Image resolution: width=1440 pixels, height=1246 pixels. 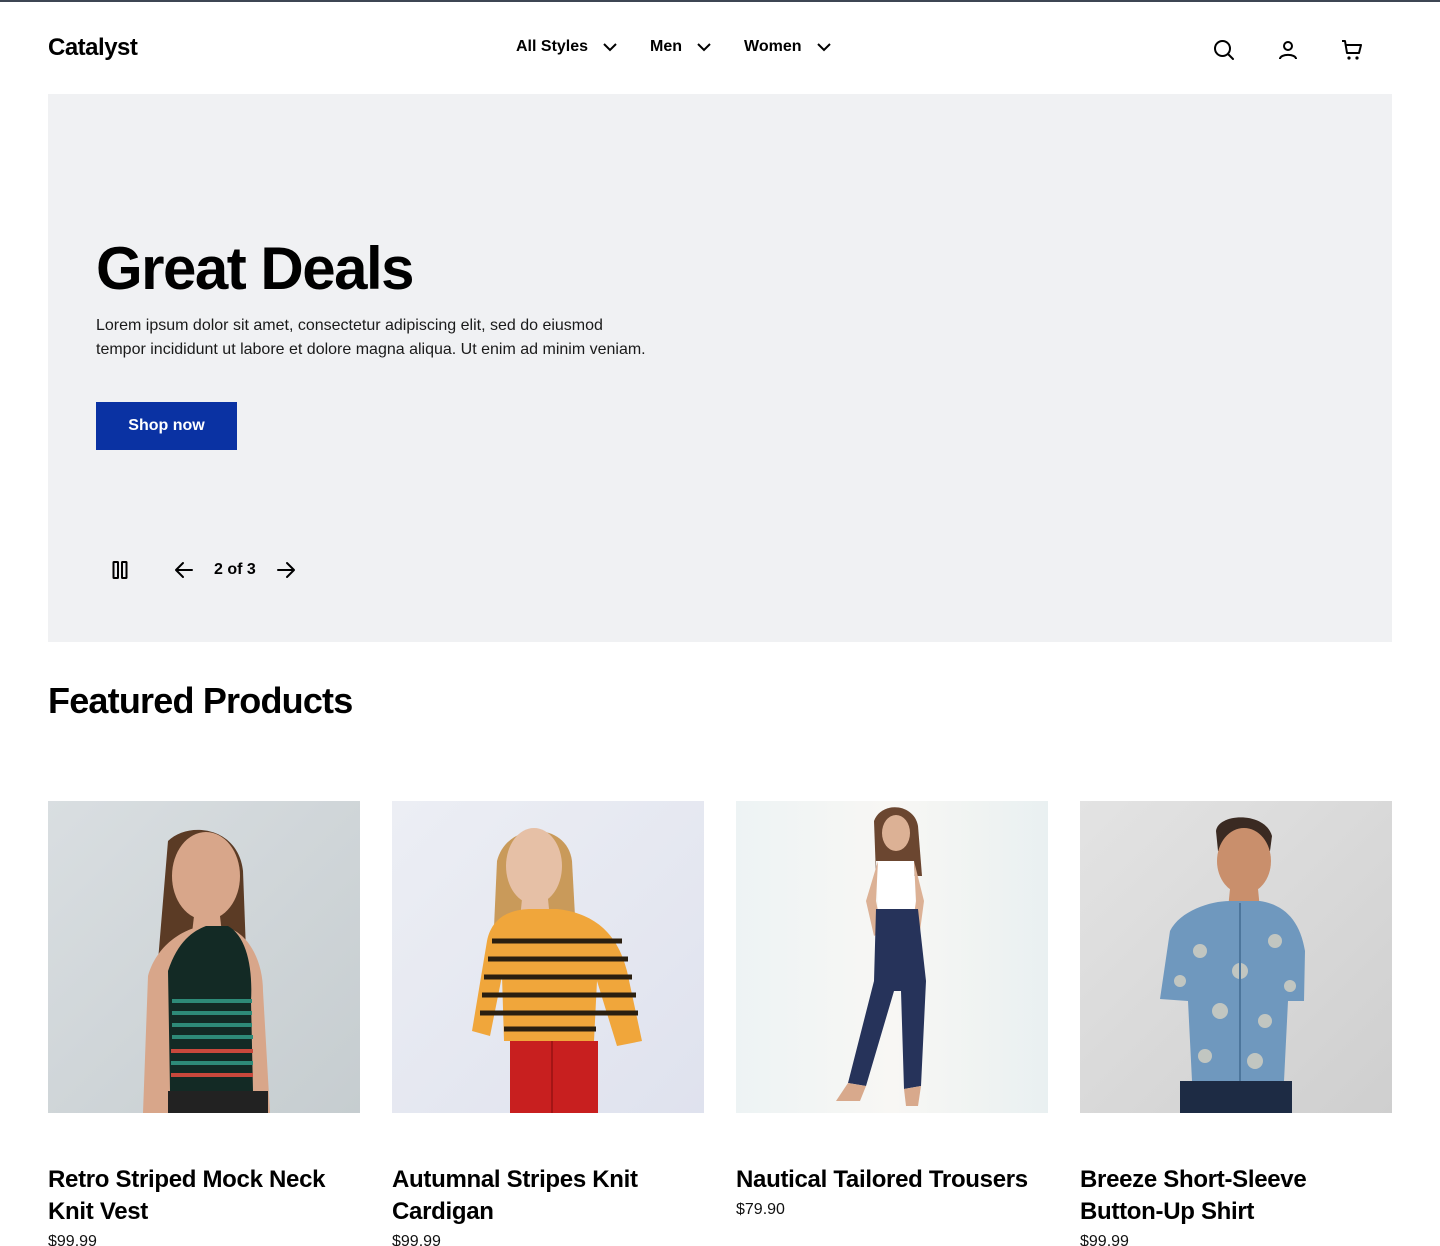 I want to click on account-button, so click(x=1288, y=50).